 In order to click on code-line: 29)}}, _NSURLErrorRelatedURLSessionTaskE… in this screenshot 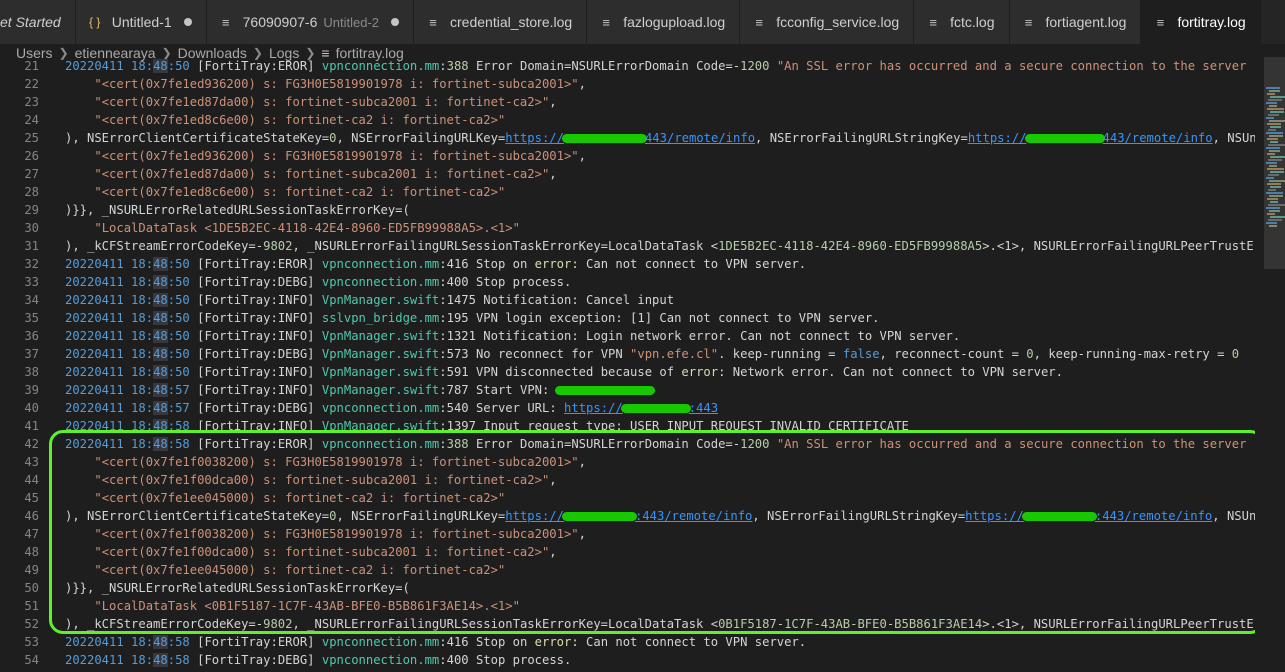, I will do `click(629, 210)`.